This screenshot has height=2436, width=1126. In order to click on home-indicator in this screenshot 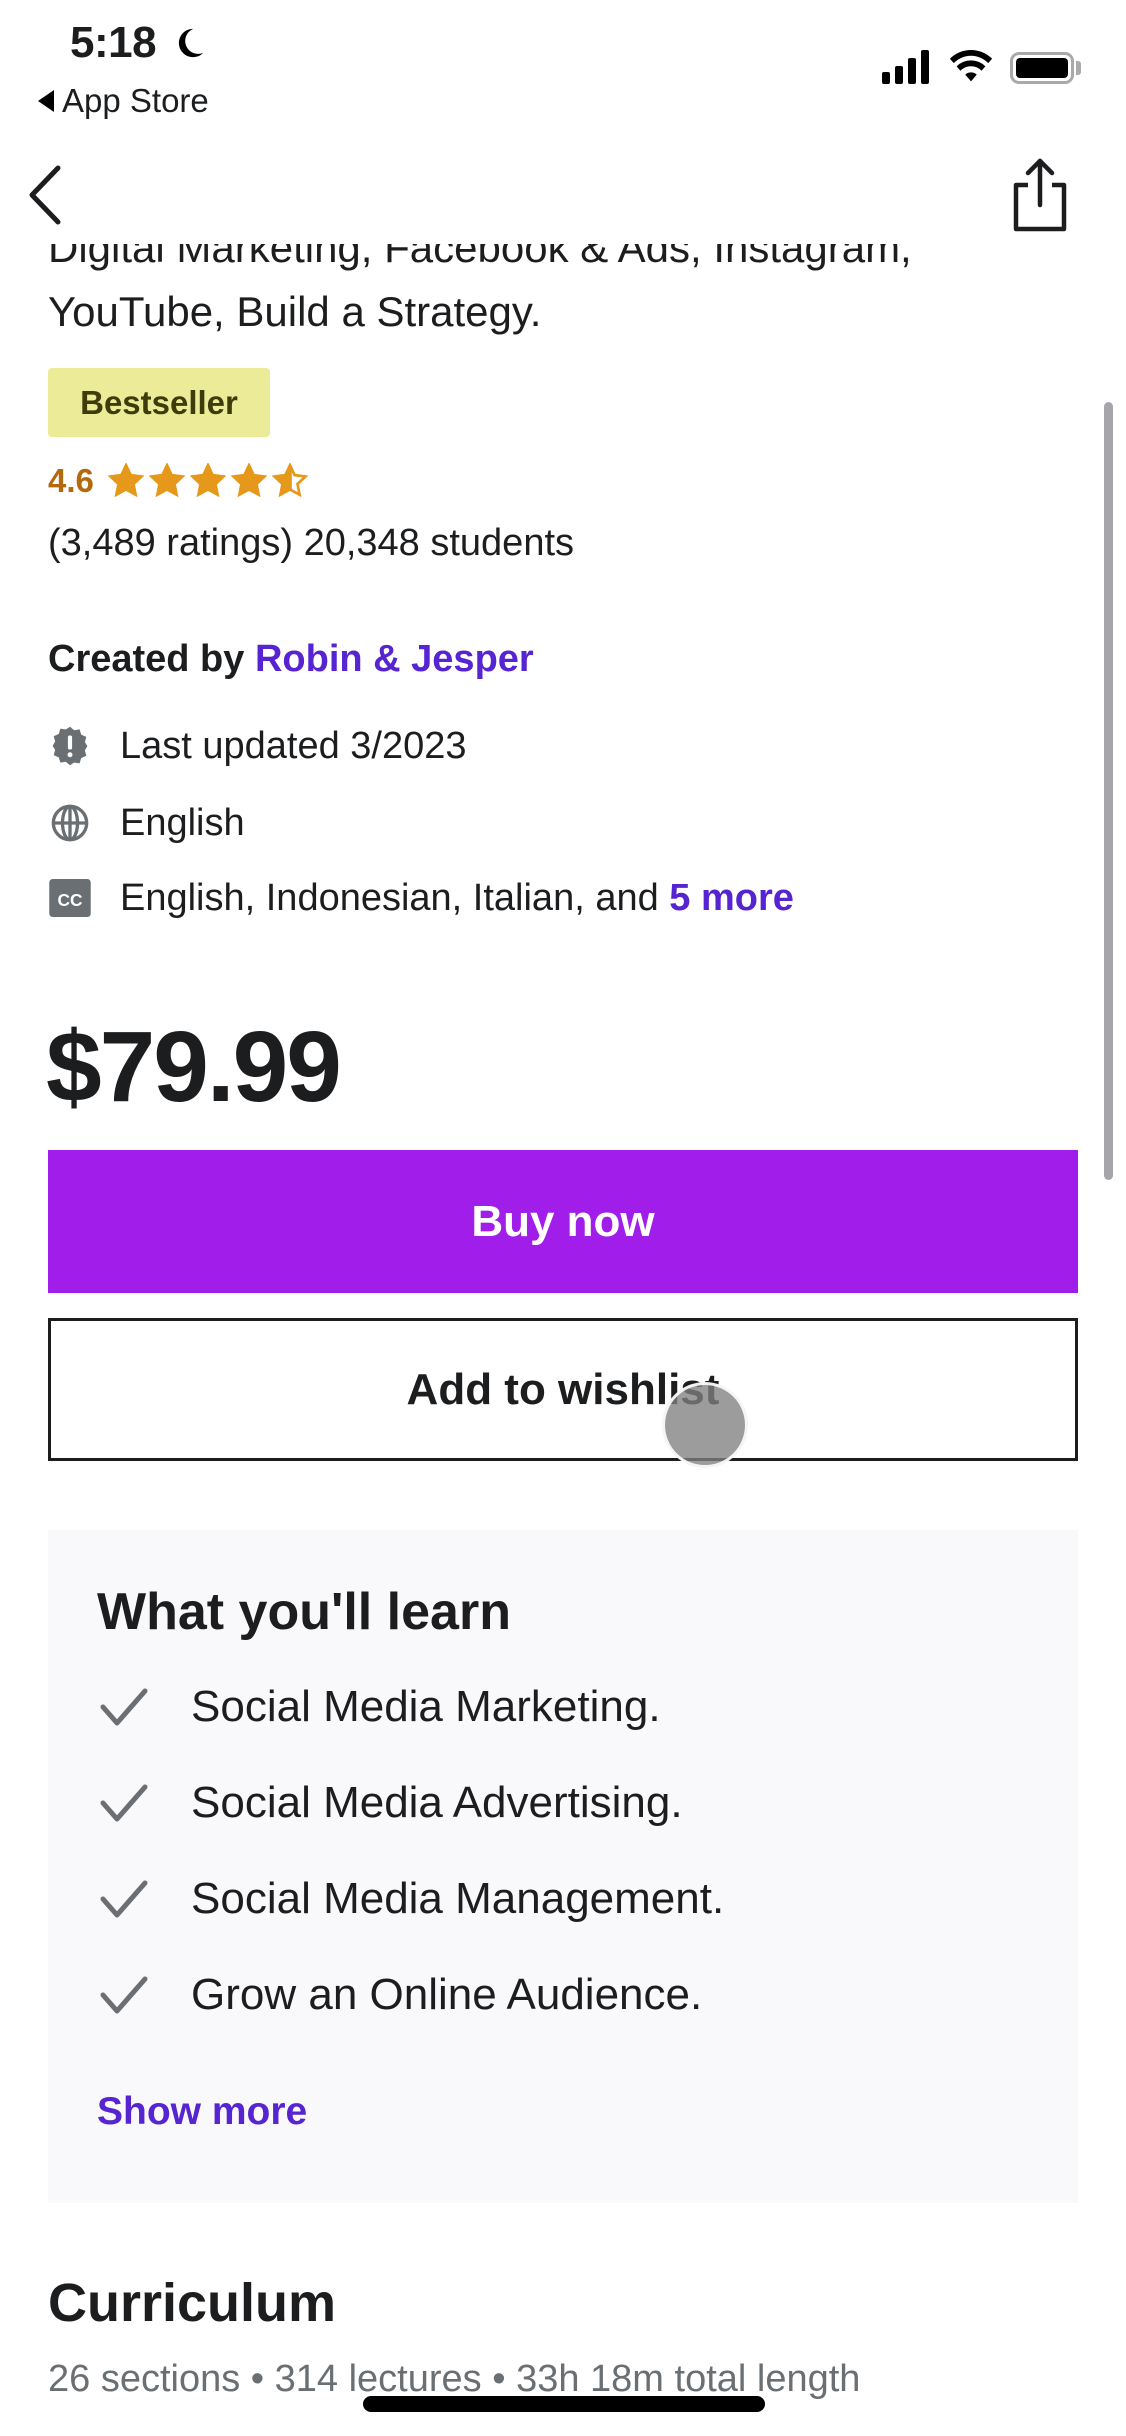, I will do `click(564, 2404)`.